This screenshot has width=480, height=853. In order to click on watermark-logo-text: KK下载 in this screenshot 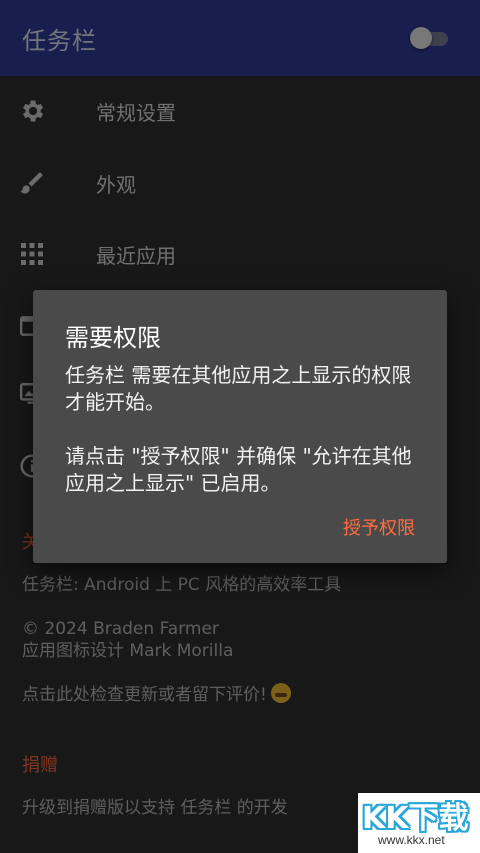, I will do `click(415, 818)`.